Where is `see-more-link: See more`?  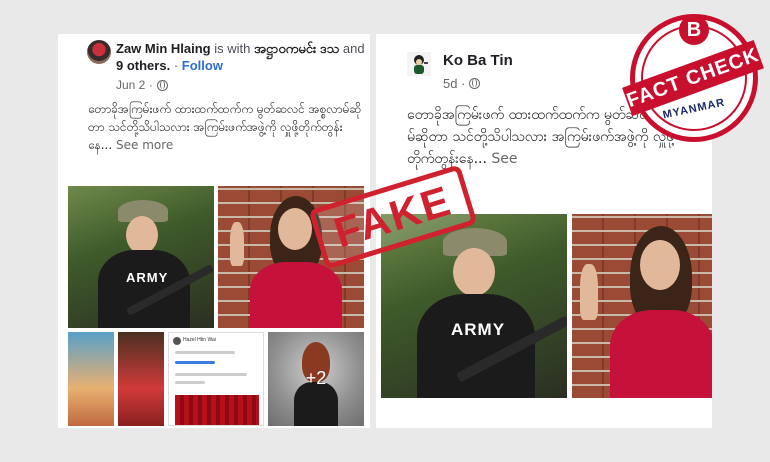
see-more-link: See more is located at coordinates (144, 145).